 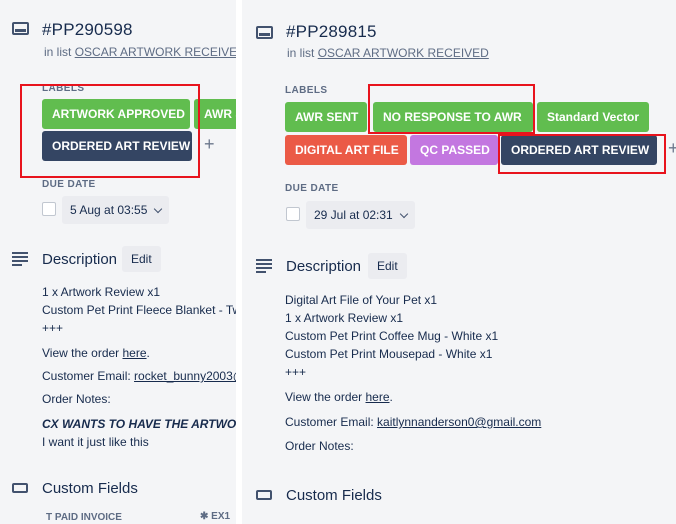 I want to click on order-note-text: I want it just like this, so click(x=95, y=442).